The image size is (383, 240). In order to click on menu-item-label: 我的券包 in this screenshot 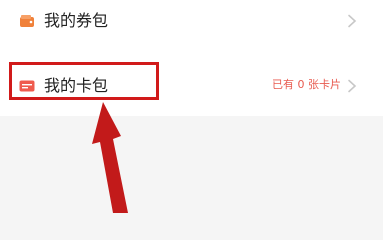, I will do `click(76, 20)`.